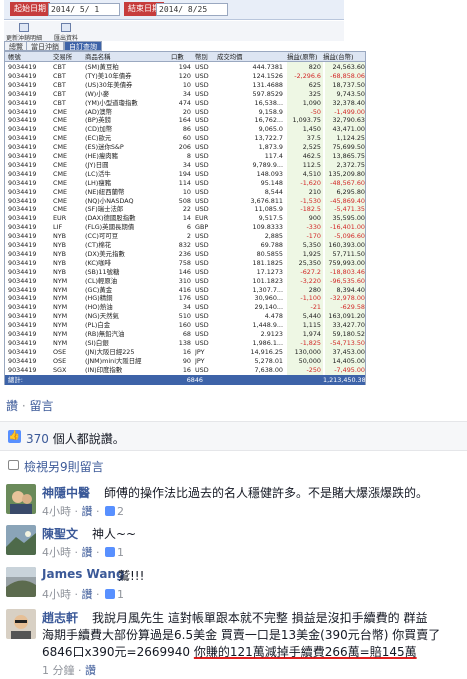  I want to click on commenter-name: 神隱中醫, so click(66, 492).